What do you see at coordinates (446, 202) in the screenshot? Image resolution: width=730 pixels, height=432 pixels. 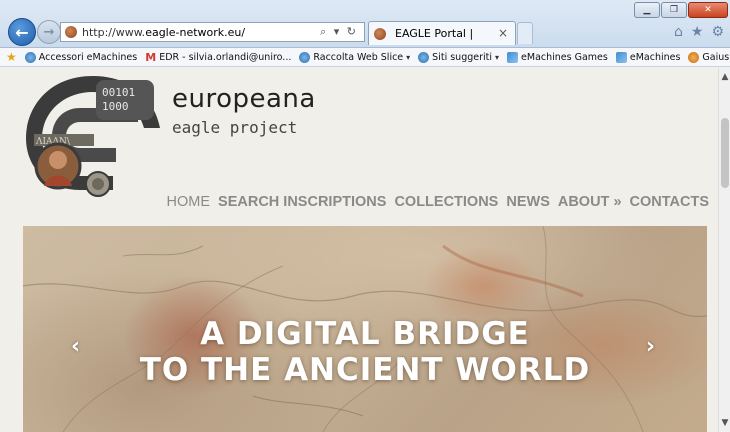 I see `nav-collections: COLLECTIONS` at bounding box center [446, 202].